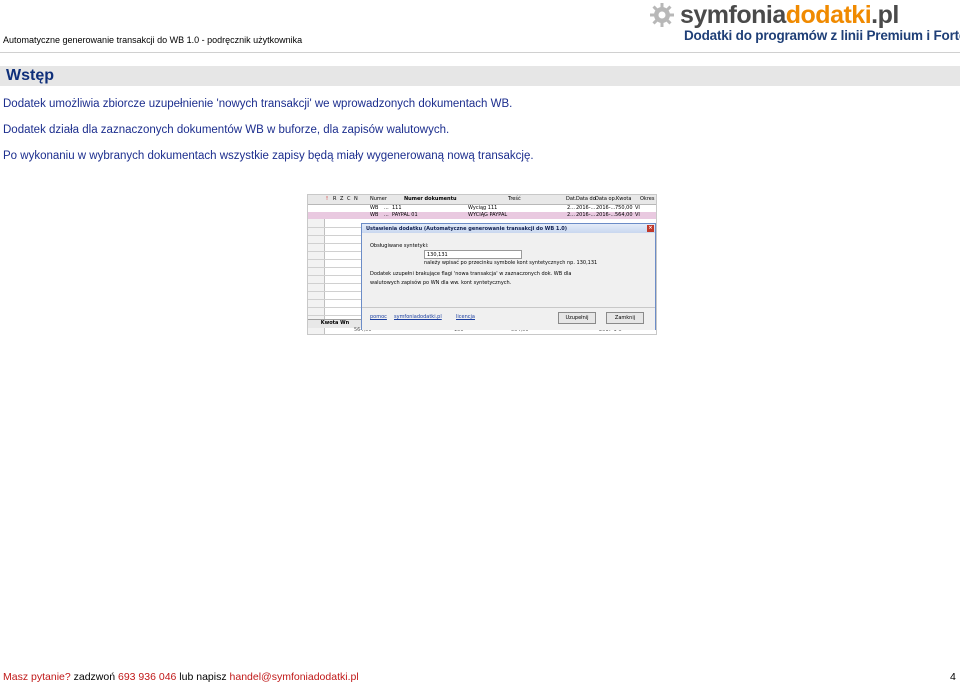 This screenshot has width=960, height=683. I want to click on grid-col-data-do: Data do, so click(586, 199).